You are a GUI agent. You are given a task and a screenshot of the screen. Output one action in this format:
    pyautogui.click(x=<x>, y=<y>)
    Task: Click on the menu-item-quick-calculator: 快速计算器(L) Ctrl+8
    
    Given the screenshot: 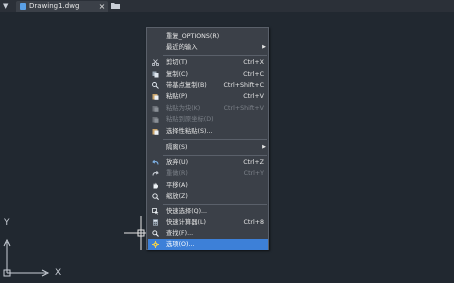 What is the action you would take?
    pyautogui.click(x=208, y=222)
    